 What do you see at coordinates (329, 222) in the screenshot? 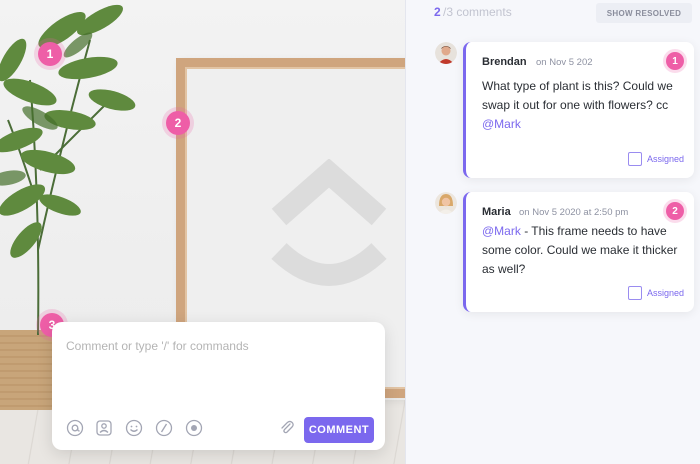
I see `clickup-logo-watermark` at bounding box center [329, 222].